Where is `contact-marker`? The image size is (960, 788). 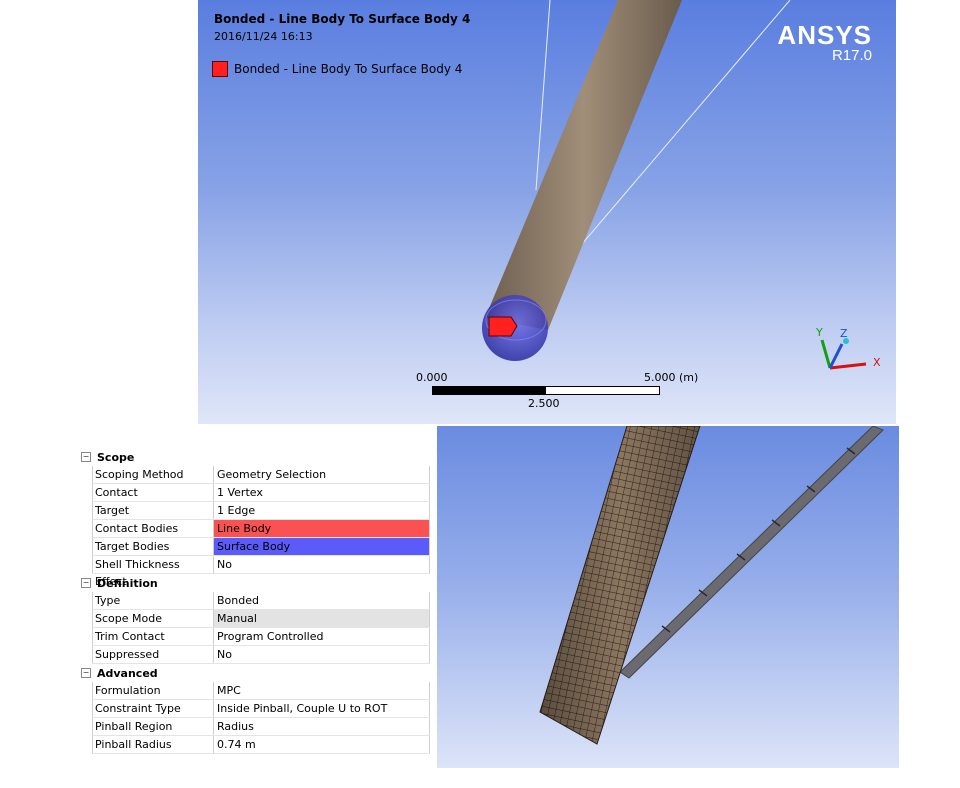
contact-marker is located at coordinates (503, 326).